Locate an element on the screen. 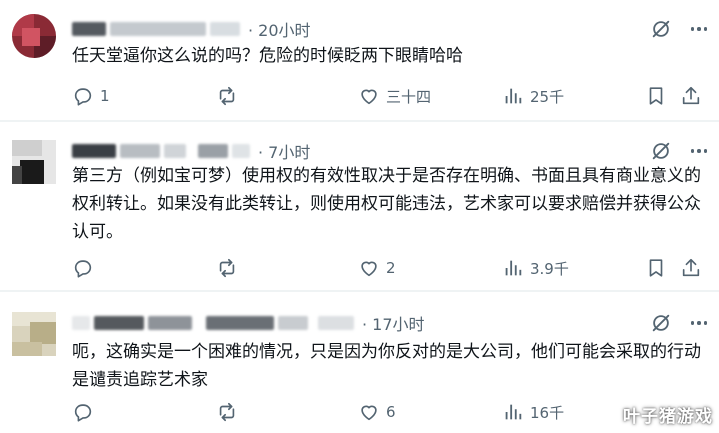 This screenshot has width=719, height=433. watermark: 叶子猪游戏 is located at coordinates (668, 417).